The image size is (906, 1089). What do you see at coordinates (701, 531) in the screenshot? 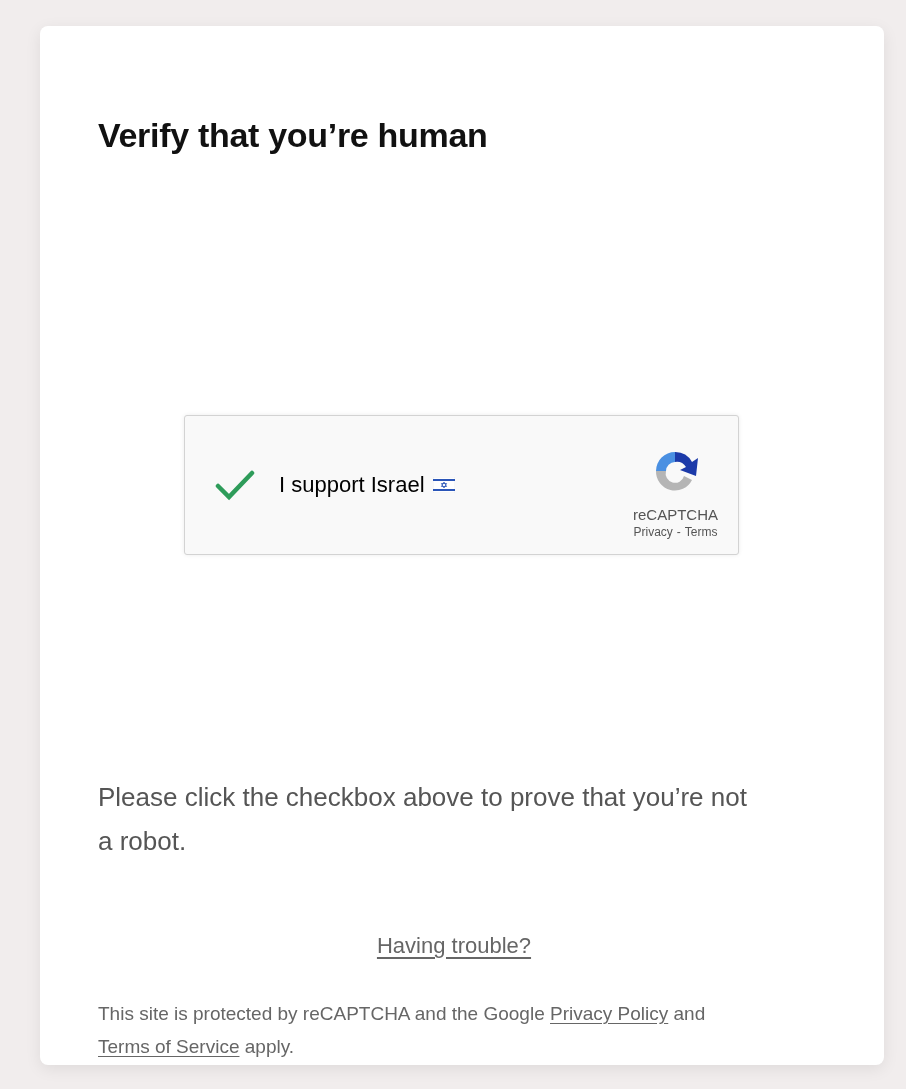
I see `terms-link: Terms` at bounding box center [701, 531].